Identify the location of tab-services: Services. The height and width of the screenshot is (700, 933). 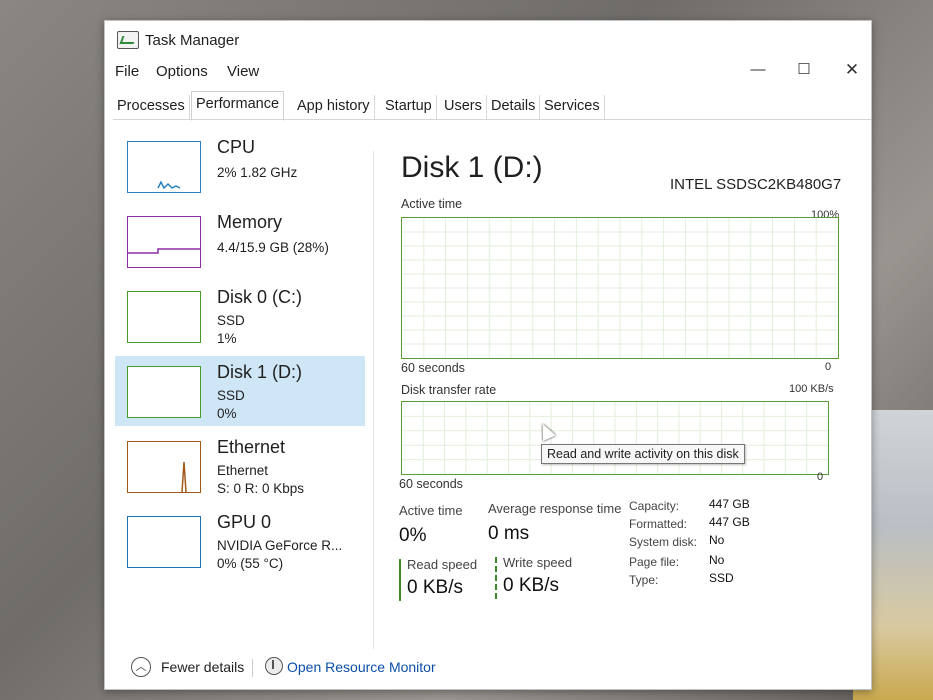
(572, 107).